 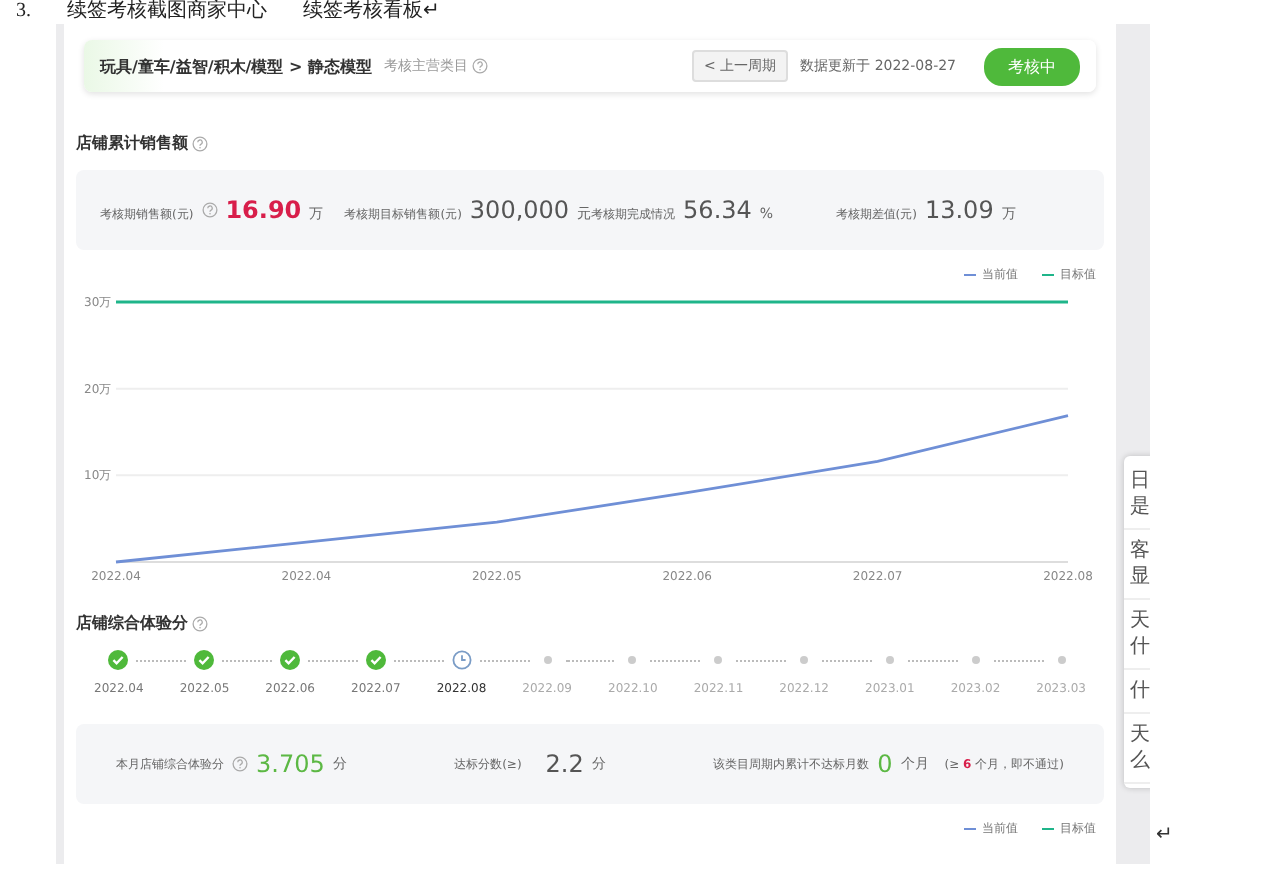 I want to click on document-text: 3., so click(x=23, y=12).